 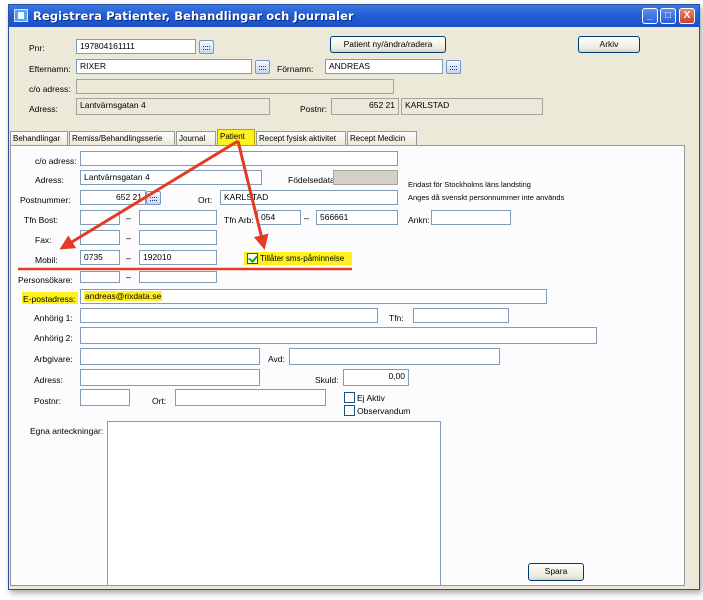 What do you see at coordinates (250, 397) in the screenshot?
I see `arb-ort-input` at bounding box center [250, 397].